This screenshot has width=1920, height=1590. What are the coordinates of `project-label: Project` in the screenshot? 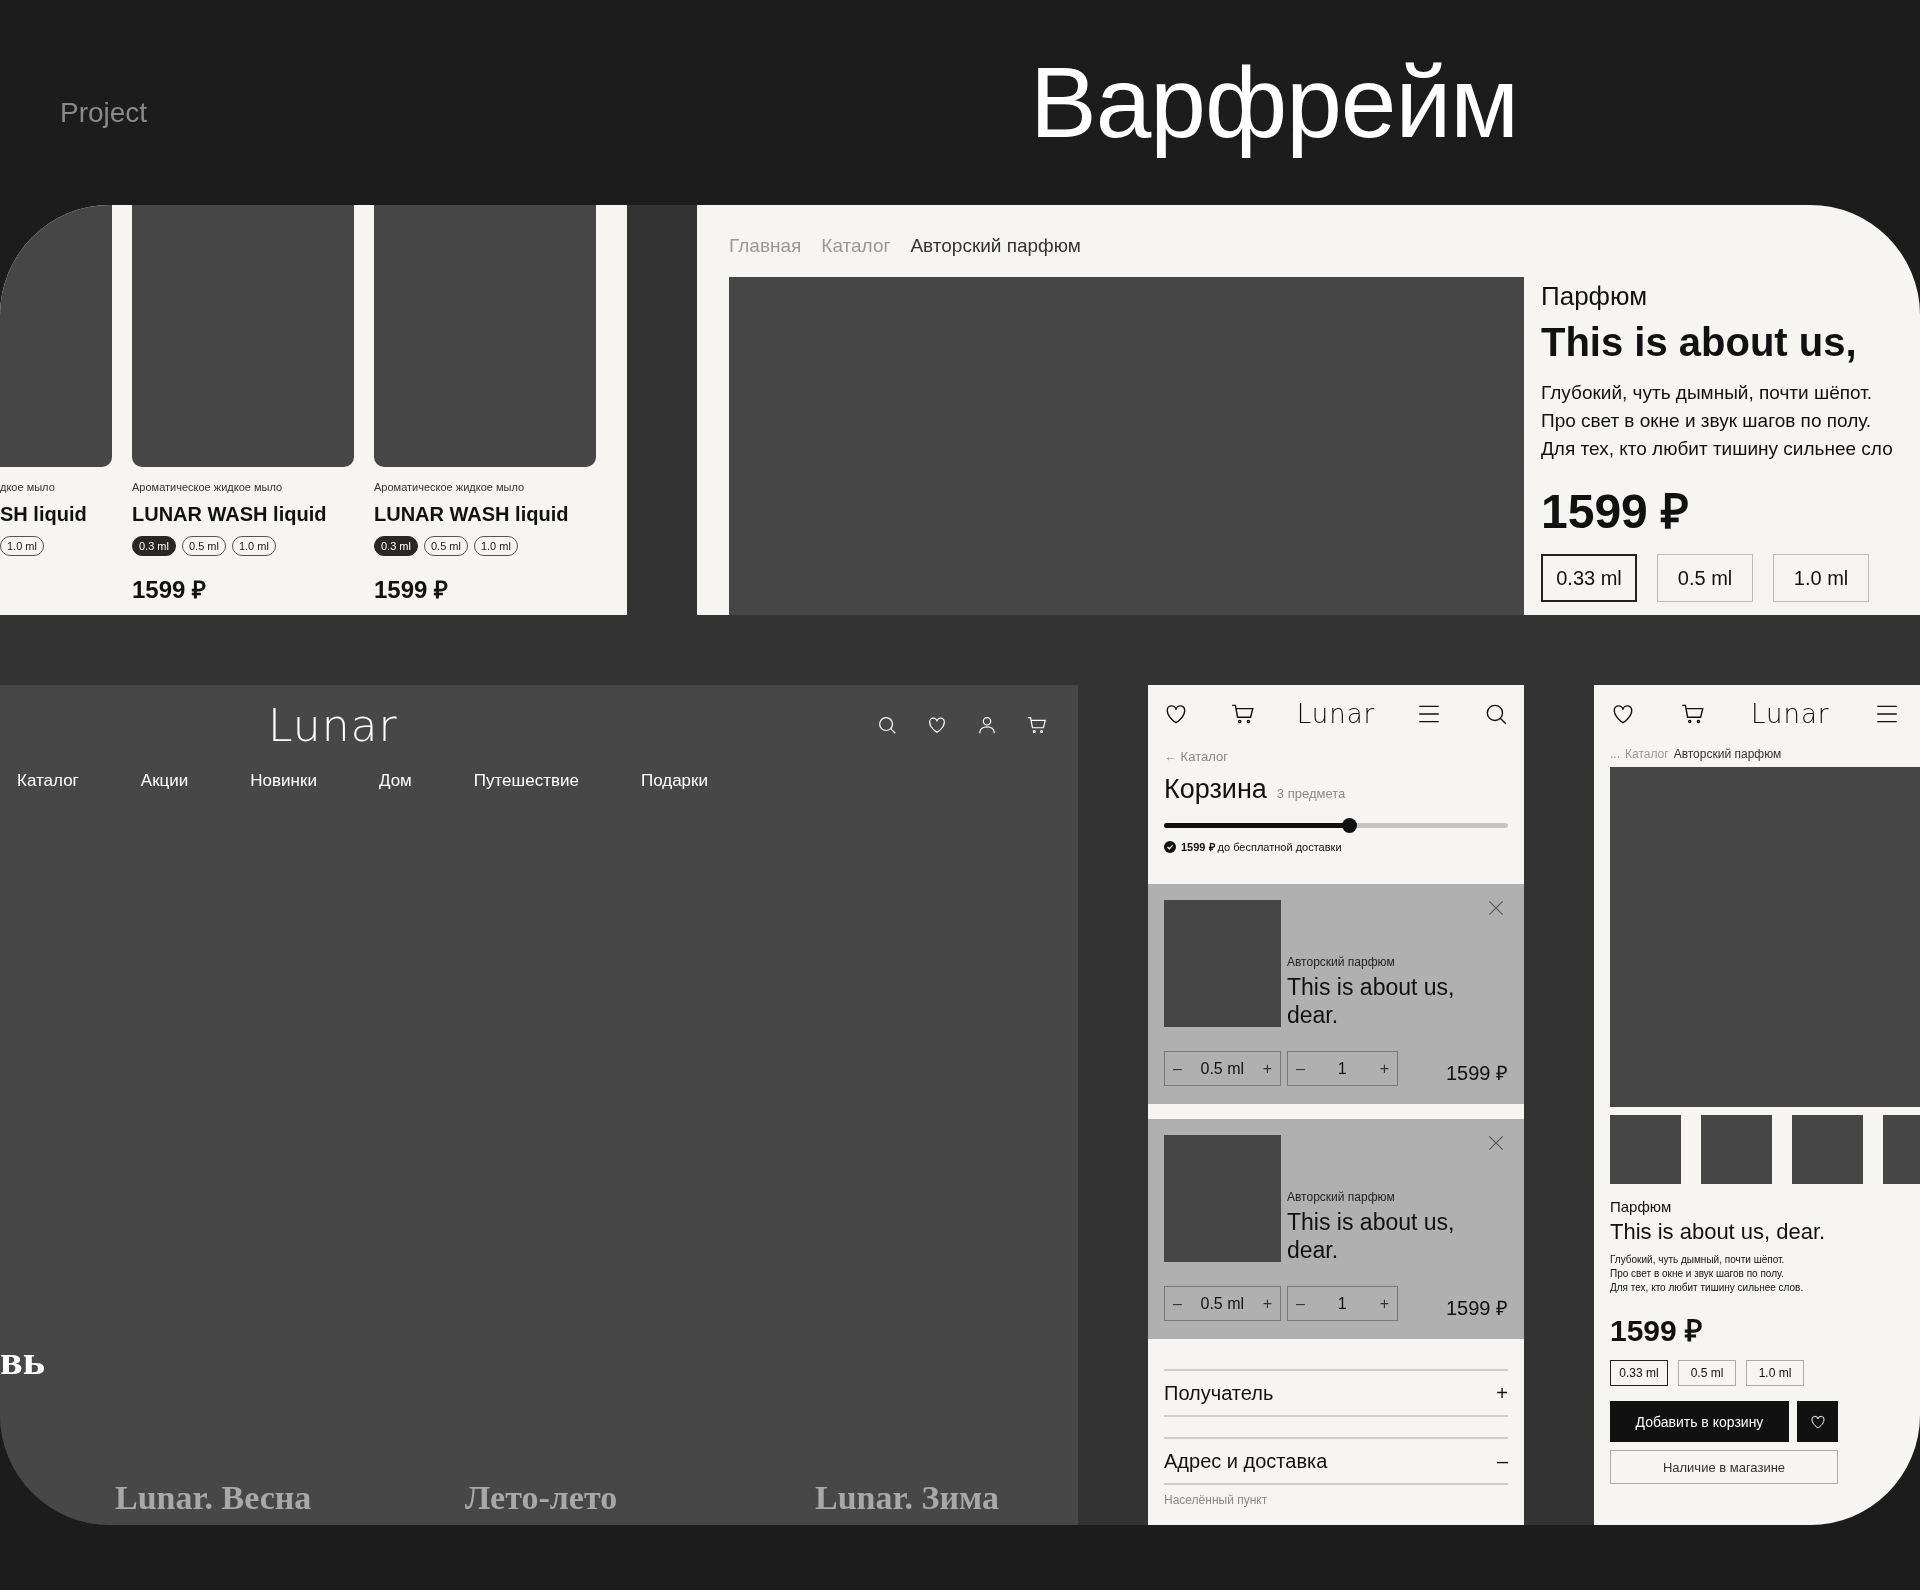 It's located at (104, 112).